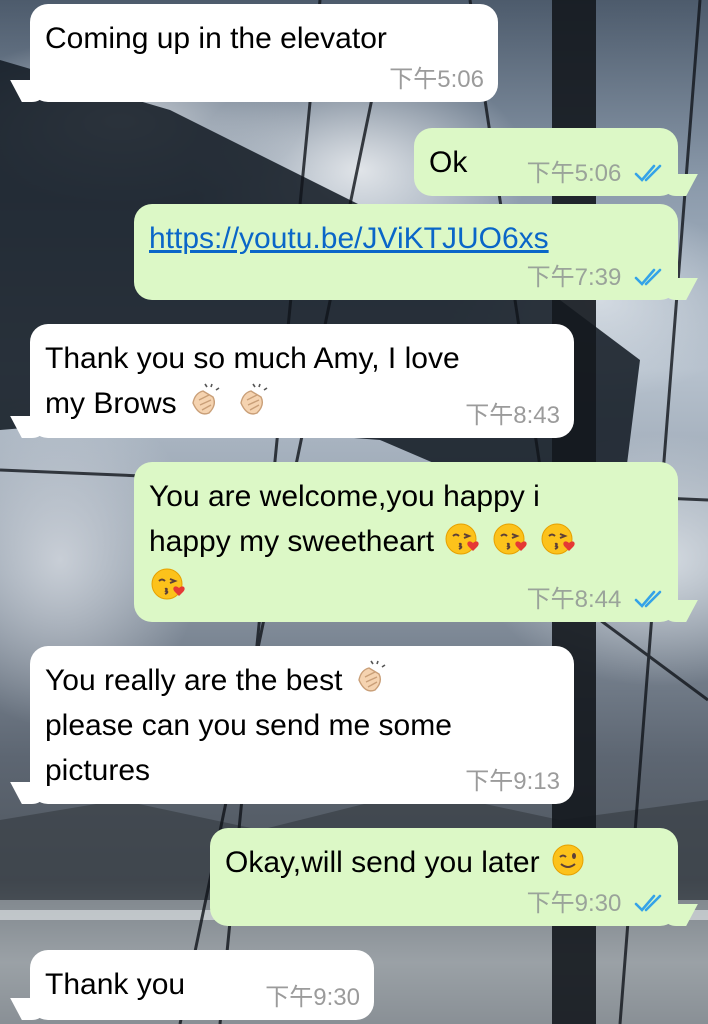 The image size is (708, 1024). Describe the element at coordinates (574, 277) in the screenshot. I see `message-time: 下午7:39` at that location.